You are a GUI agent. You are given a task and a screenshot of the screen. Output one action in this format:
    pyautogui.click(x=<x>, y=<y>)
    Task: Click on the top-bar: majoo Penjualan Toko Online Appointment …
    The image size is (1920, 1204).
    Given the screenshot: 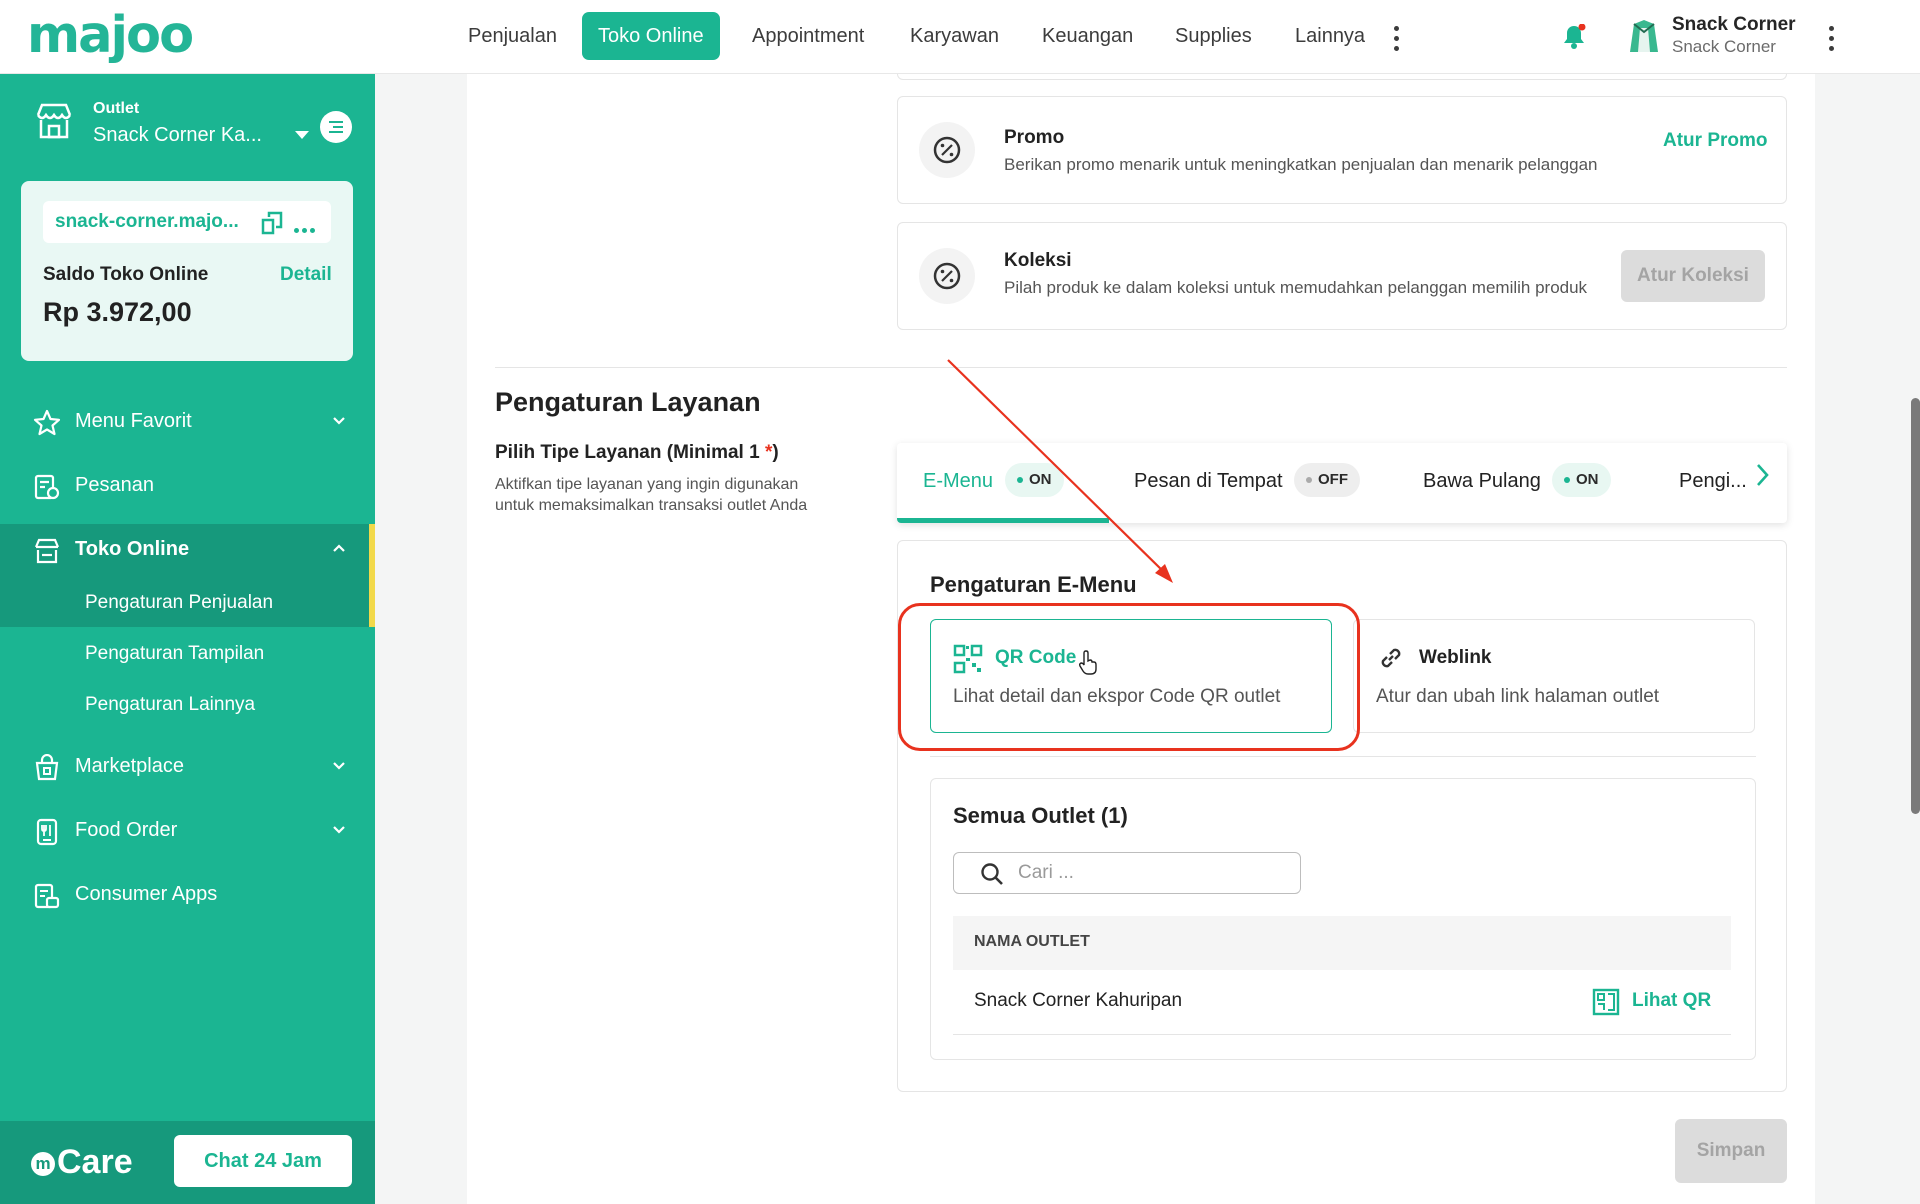 What is the action you would take?
    pyautogui.click(x=960, y=37)
    